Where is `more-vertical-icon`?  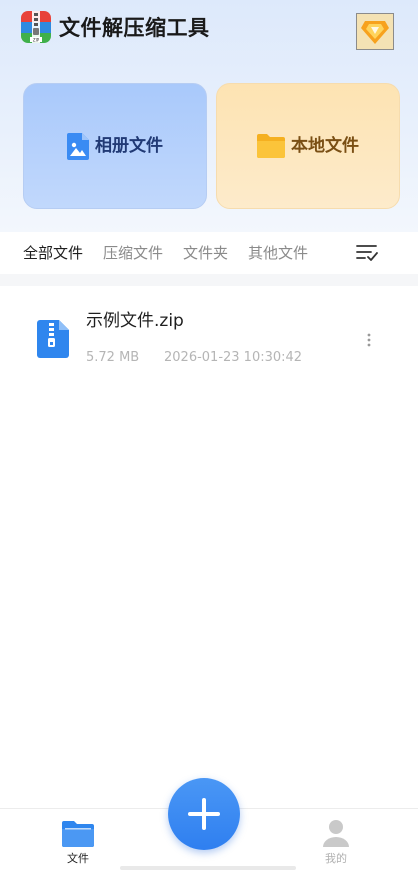 more-vertical-icon is located at coordinates (369, 340).